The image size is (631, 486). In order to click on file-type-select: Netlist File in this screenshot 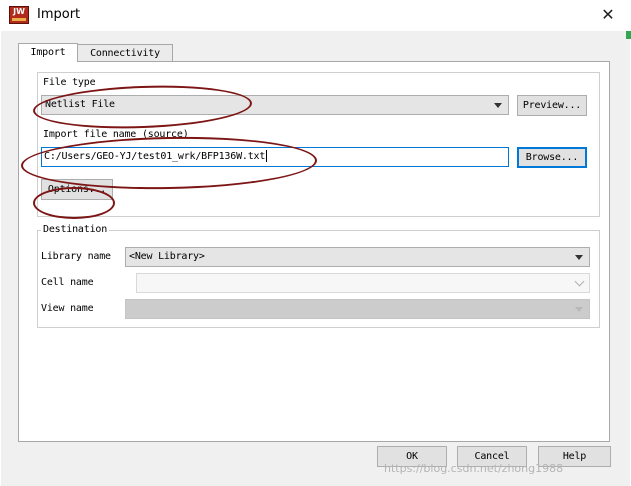, I will do `click(275, 105)`.